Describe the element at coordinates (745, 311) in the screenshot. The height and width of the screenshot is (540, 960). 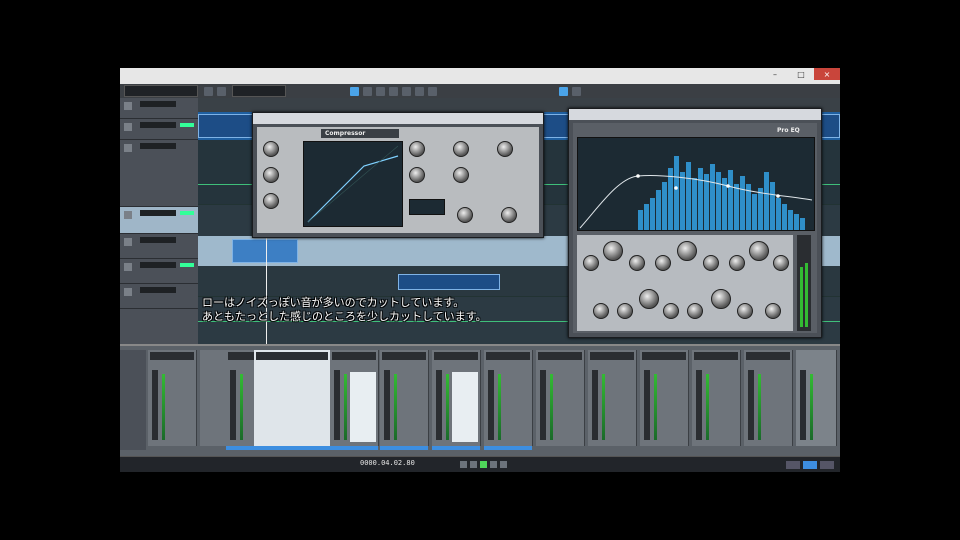
I see `band6-freq-knob` at that location.